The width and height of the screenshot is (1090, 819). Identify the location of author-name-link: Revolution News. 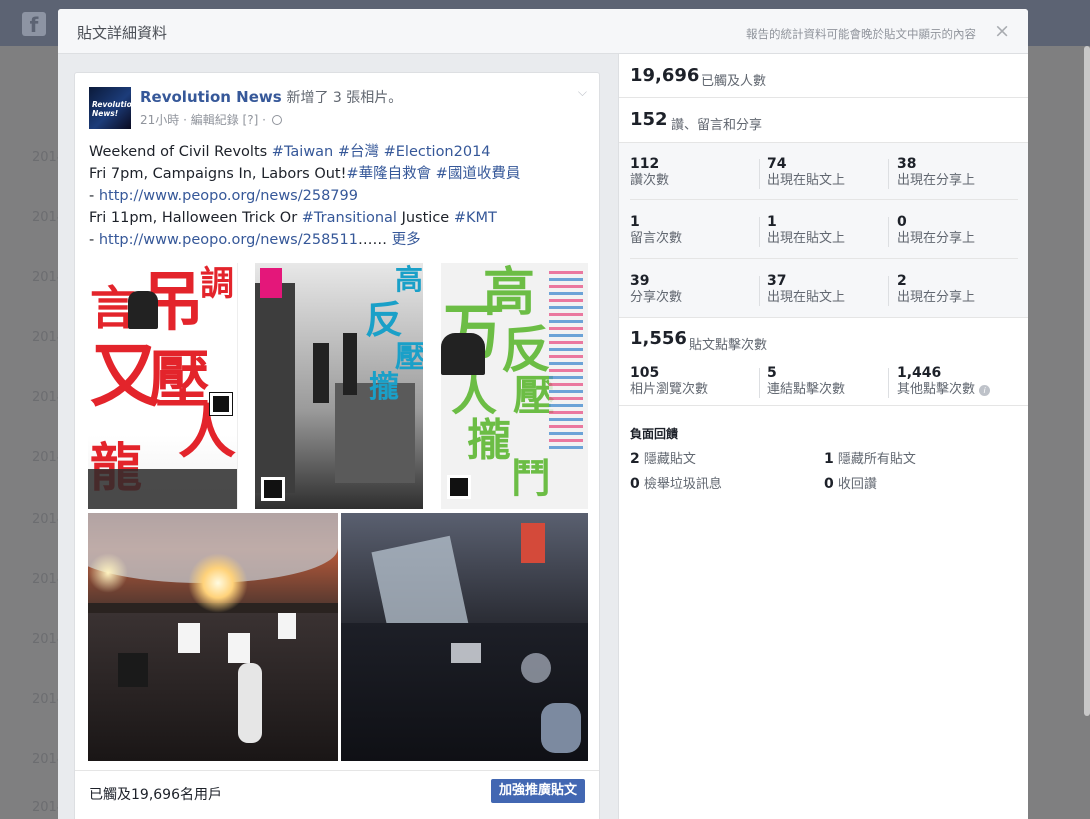
(211, 97).